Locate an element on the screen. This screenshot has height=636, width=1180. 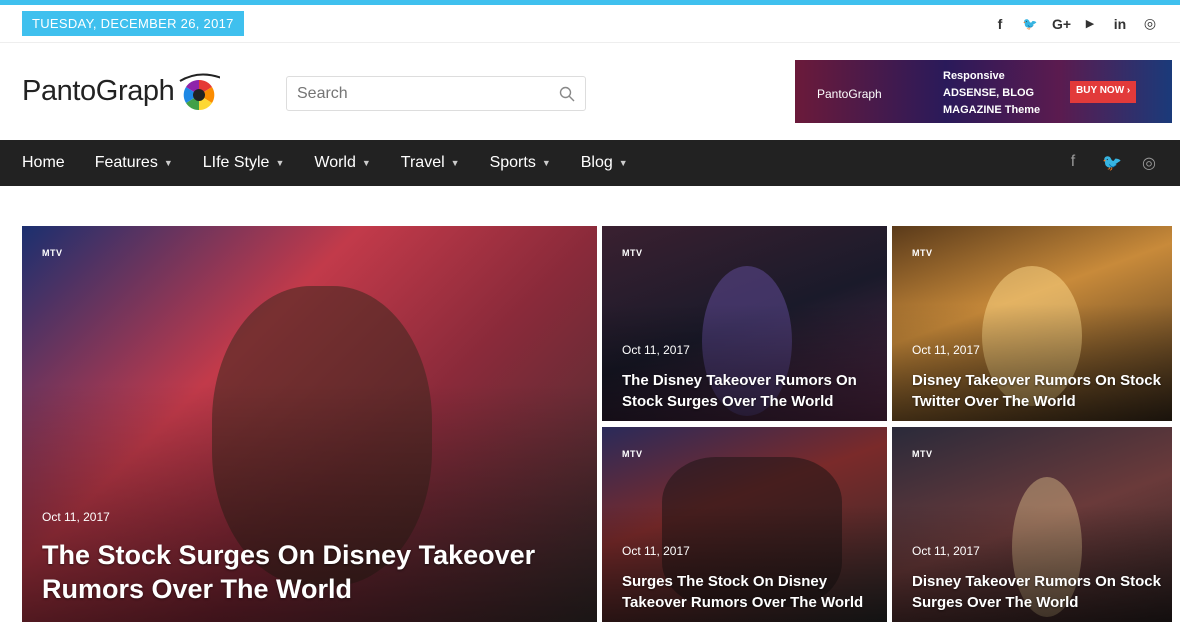
logo-text: PantoGraph is located at coordinates (98, 91).